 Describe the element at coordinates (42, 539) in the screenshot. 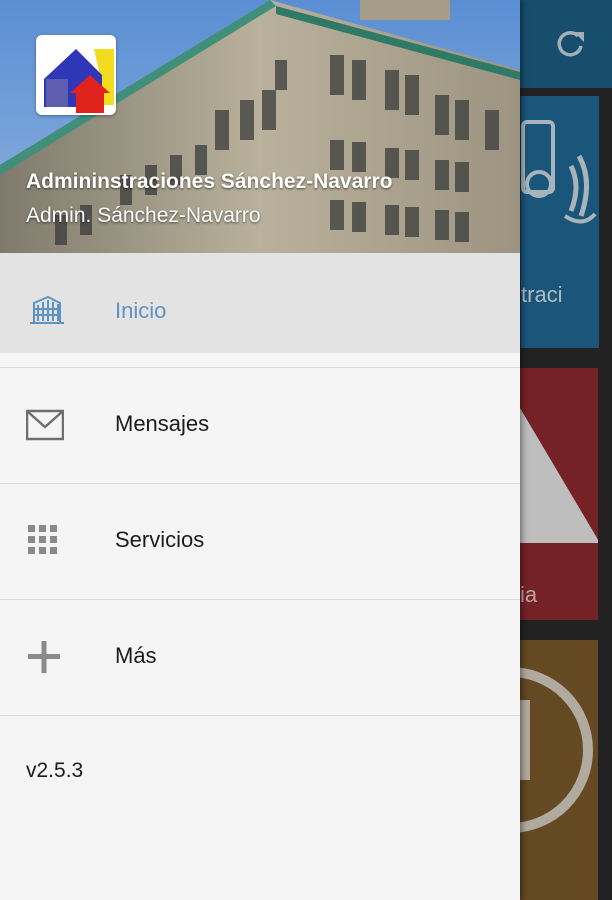

I see `grid-icon` at that location.